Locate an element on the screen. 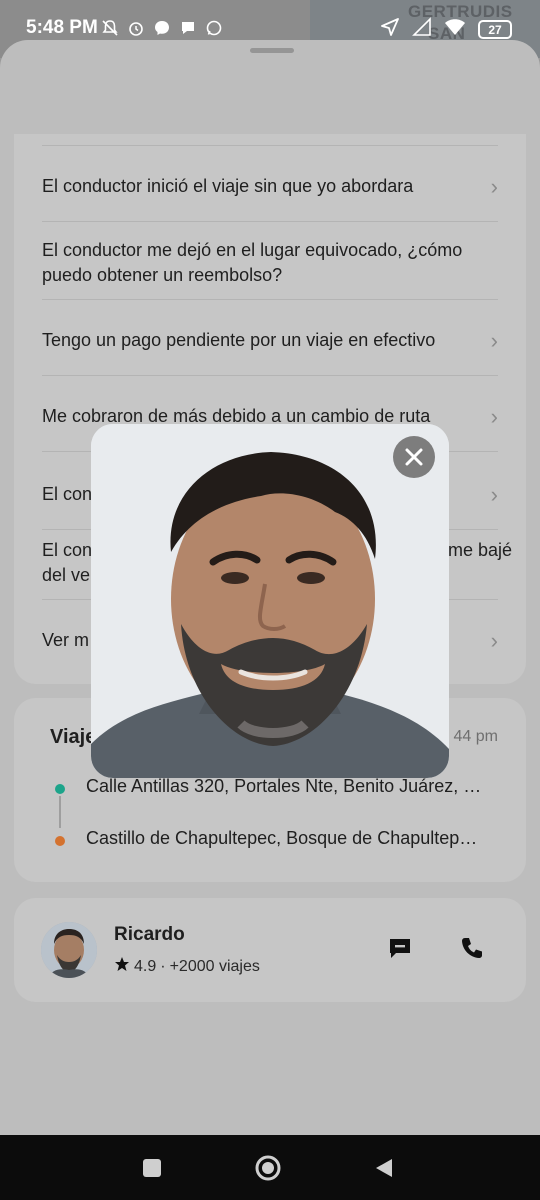  route-line is located at coordinates (60, 812).